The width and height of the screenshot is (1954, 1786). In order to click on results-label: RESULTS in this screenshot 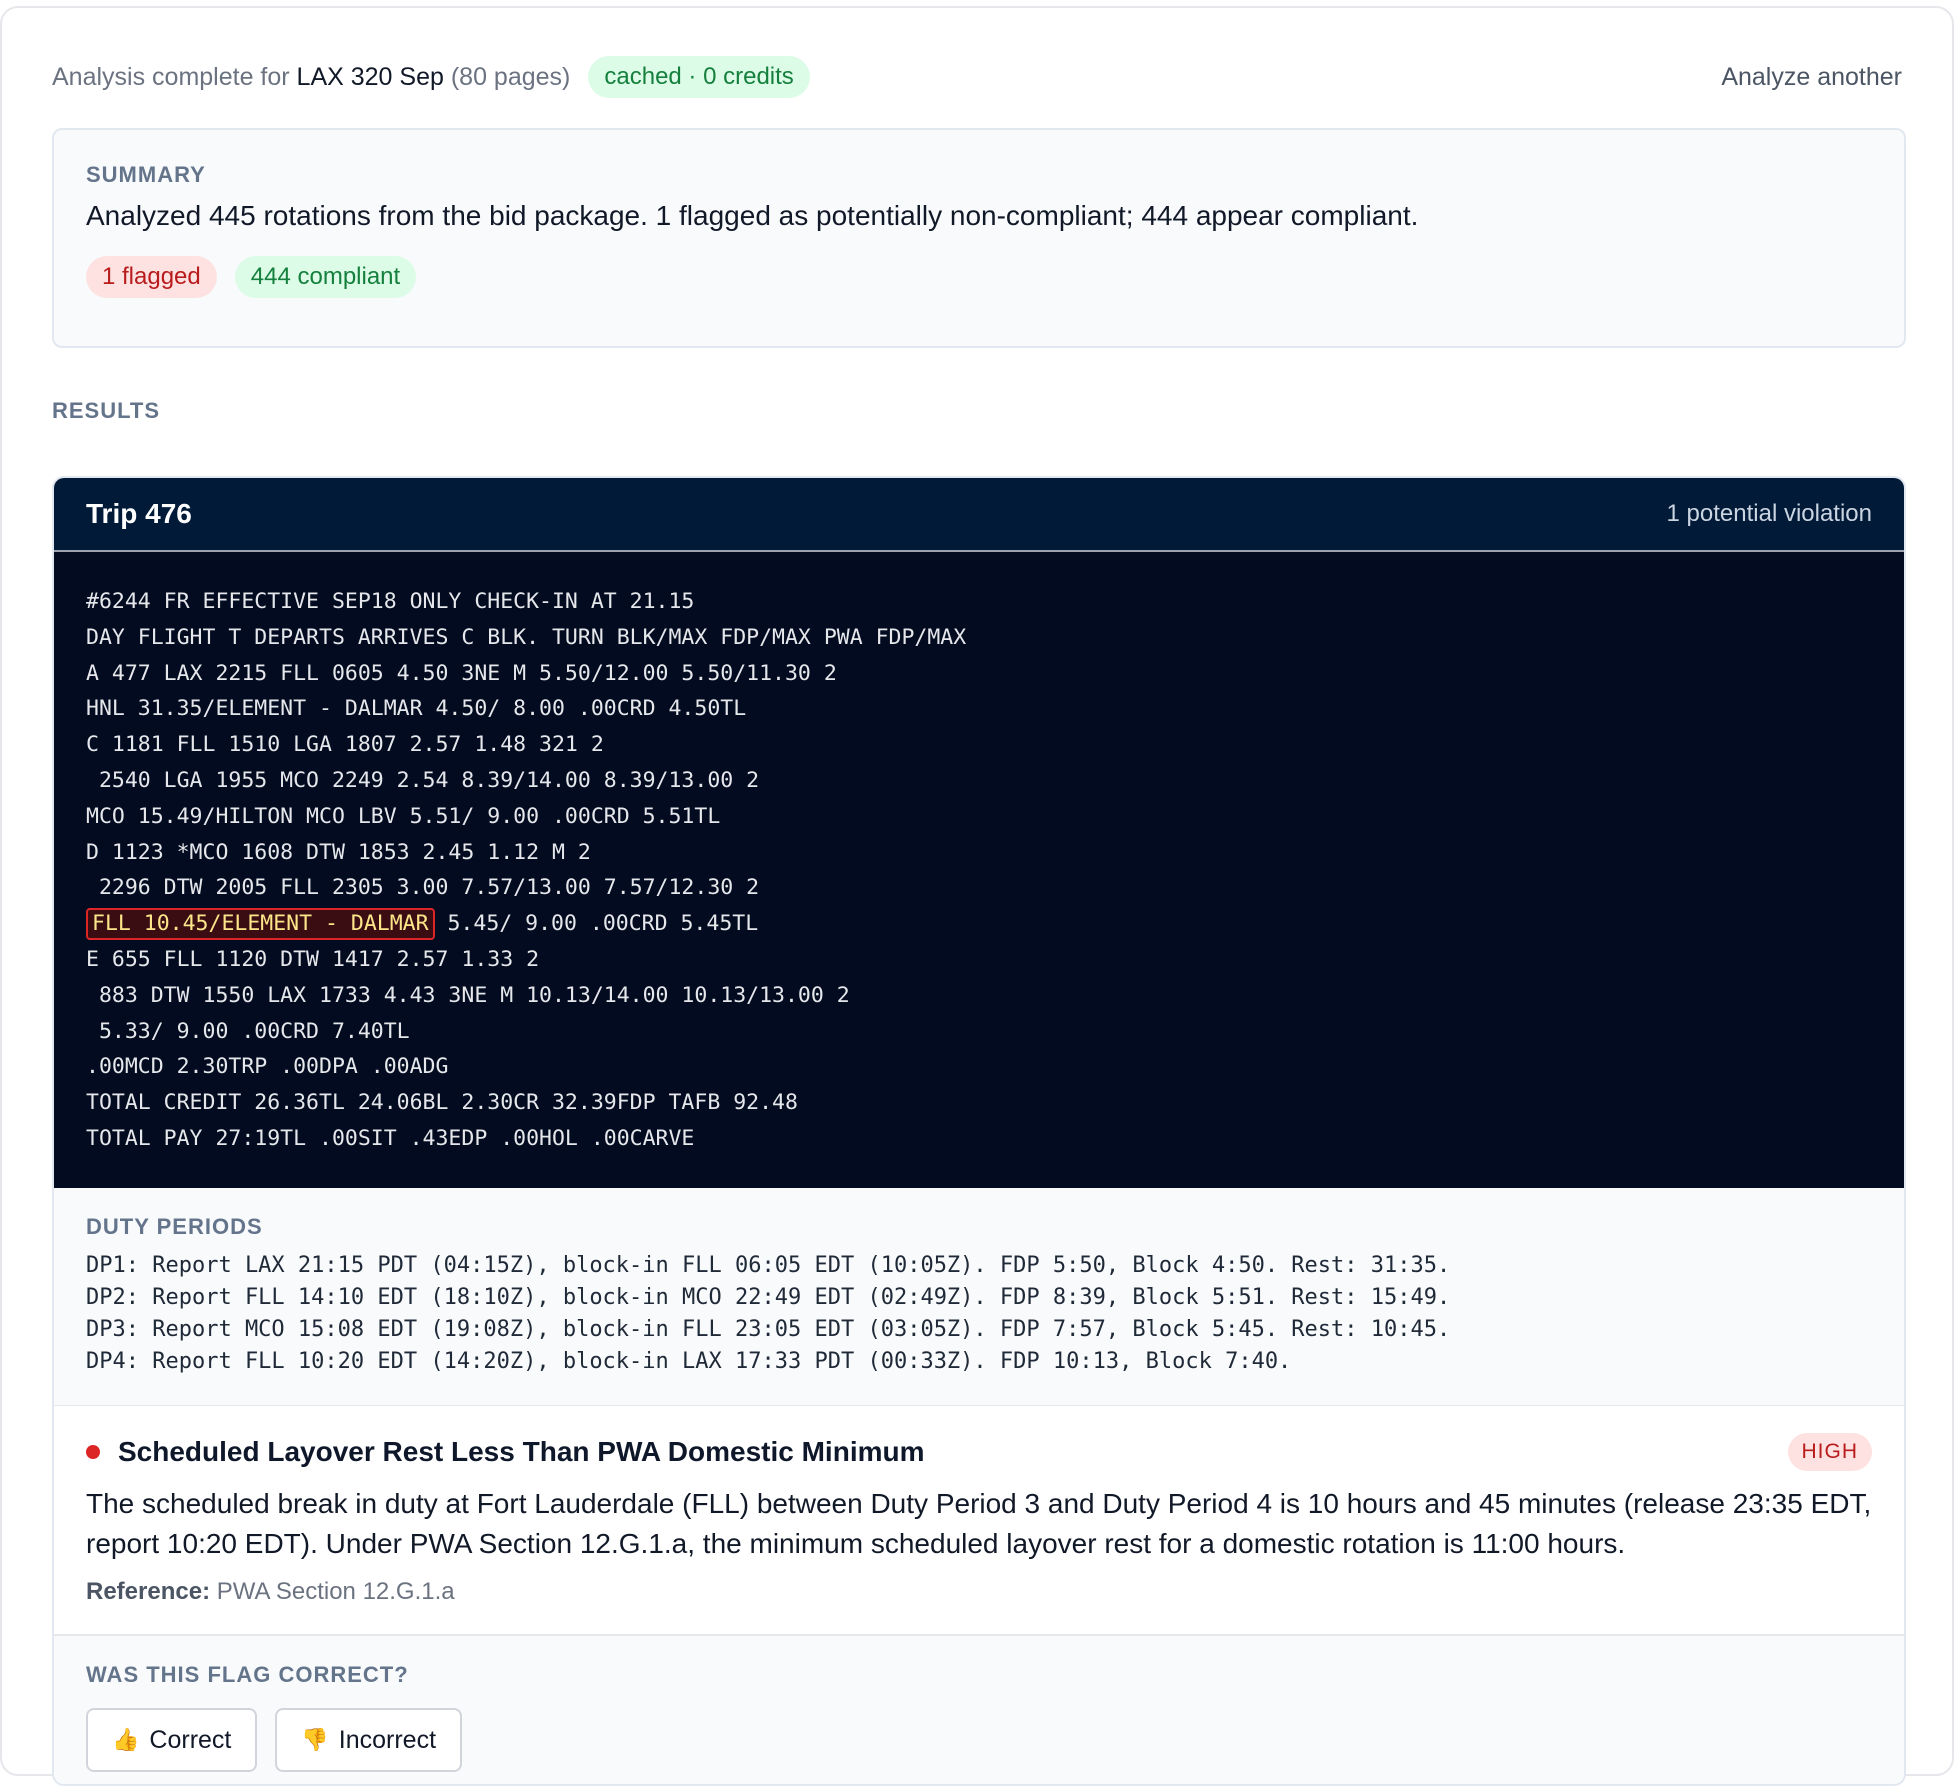, I will do `click(106, 410)`.